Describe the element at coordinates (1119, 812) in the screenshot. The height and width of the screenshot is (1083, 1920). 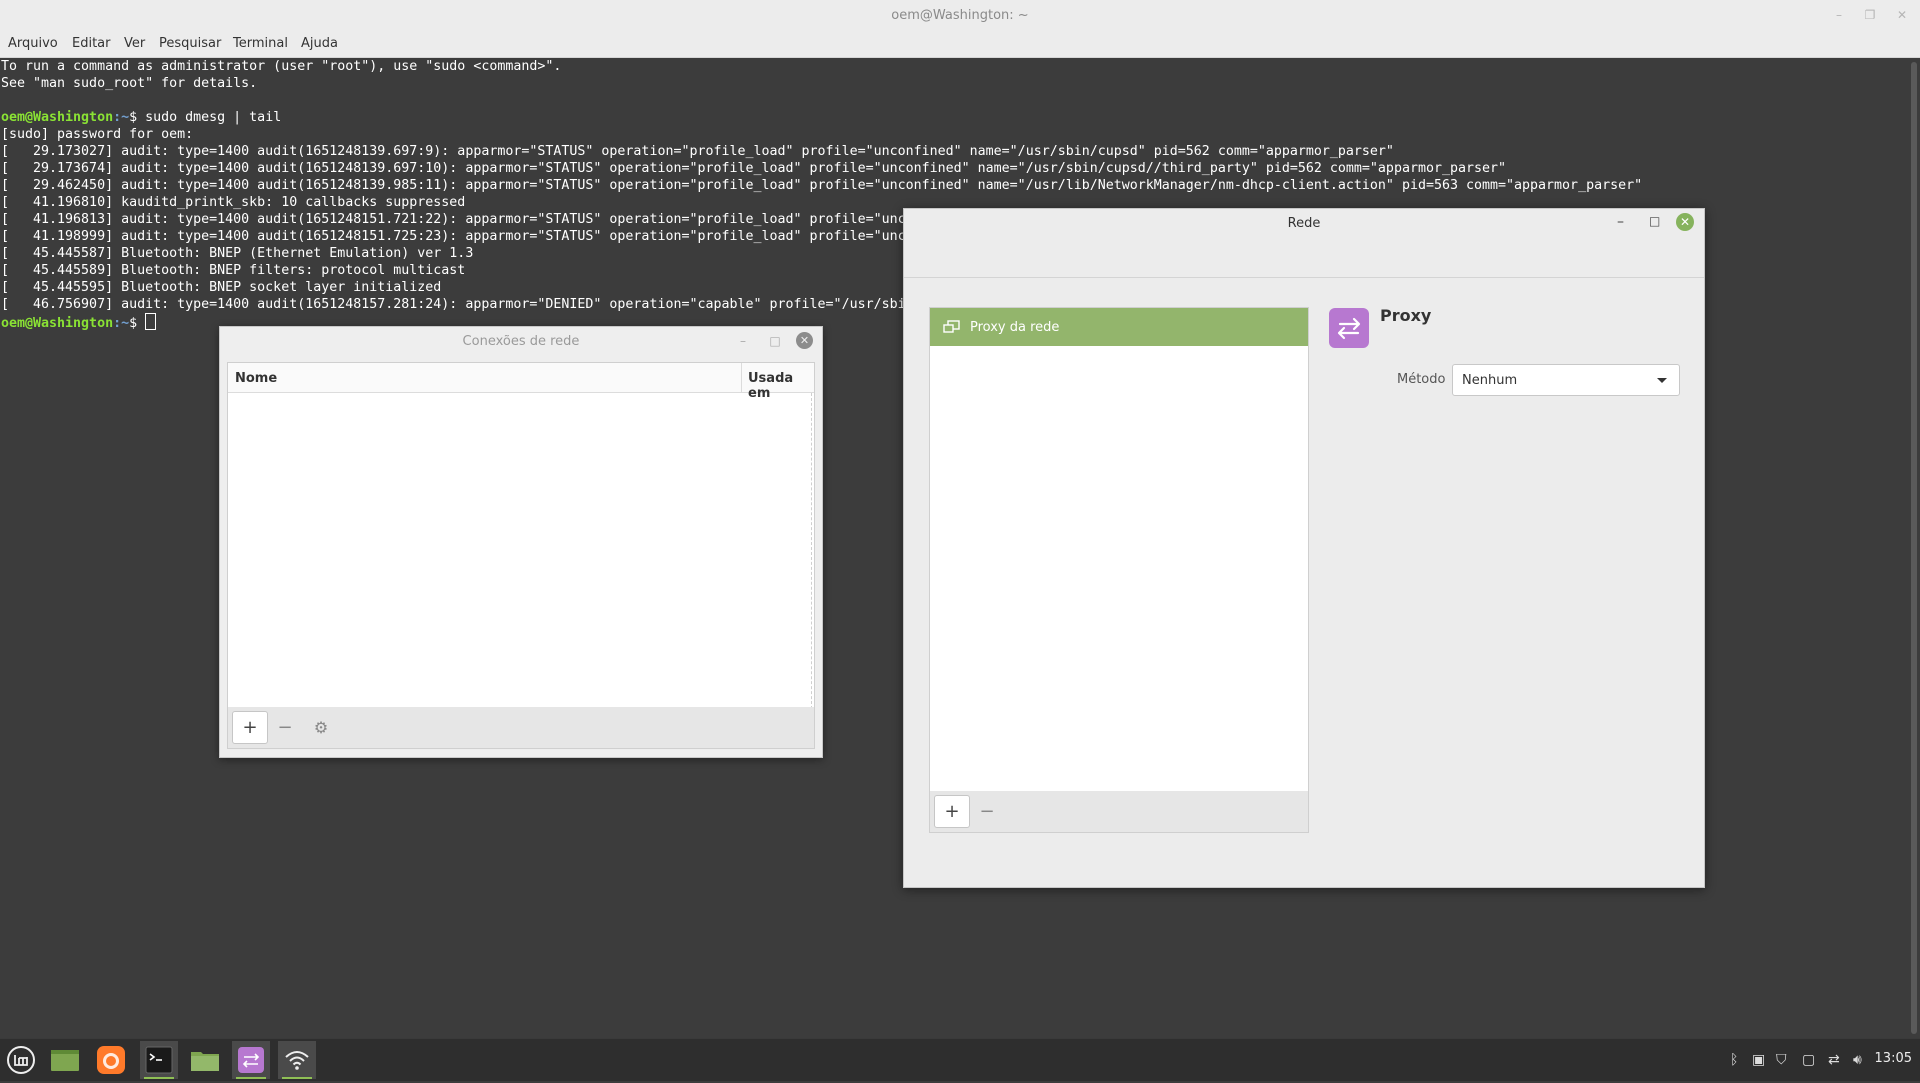
I see `network-devices-toolbar: + −` at that location.